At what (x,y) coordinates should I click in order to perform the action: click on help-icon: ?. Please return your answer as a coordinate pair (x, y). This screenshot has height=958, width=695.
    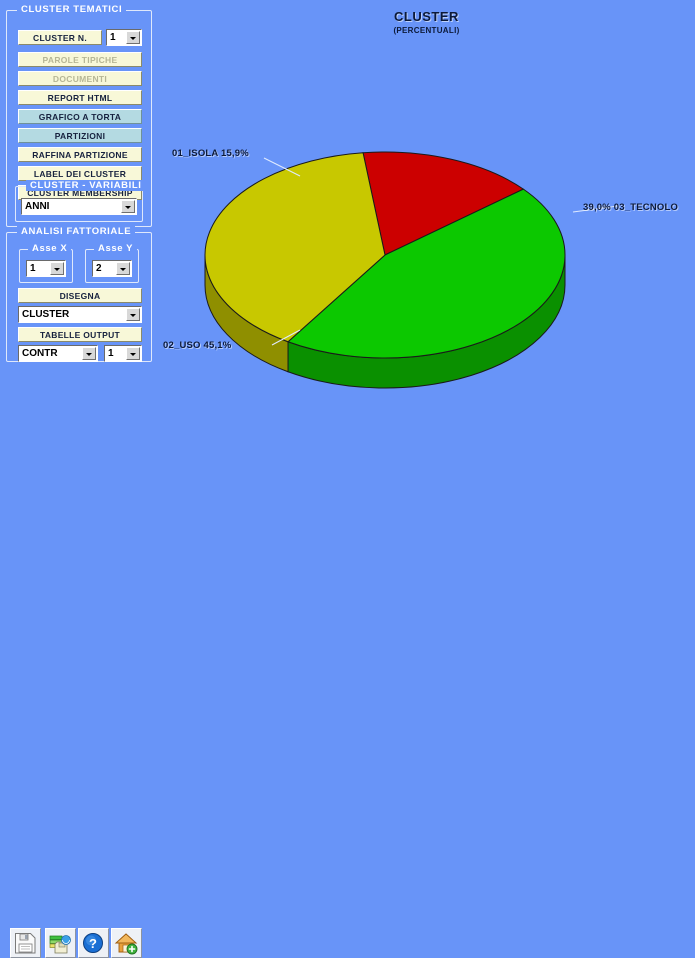
    Looking at the image, I should click on (93, 943).